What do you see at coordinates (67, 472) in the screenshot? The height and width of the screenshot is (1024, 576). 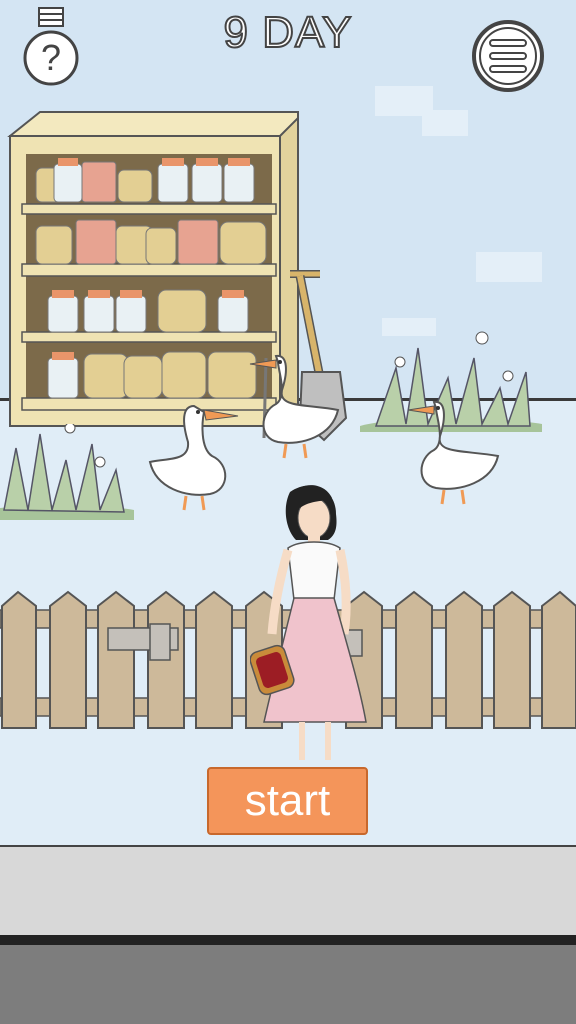 I see `grass-clump` at bounding box center [67, 472].